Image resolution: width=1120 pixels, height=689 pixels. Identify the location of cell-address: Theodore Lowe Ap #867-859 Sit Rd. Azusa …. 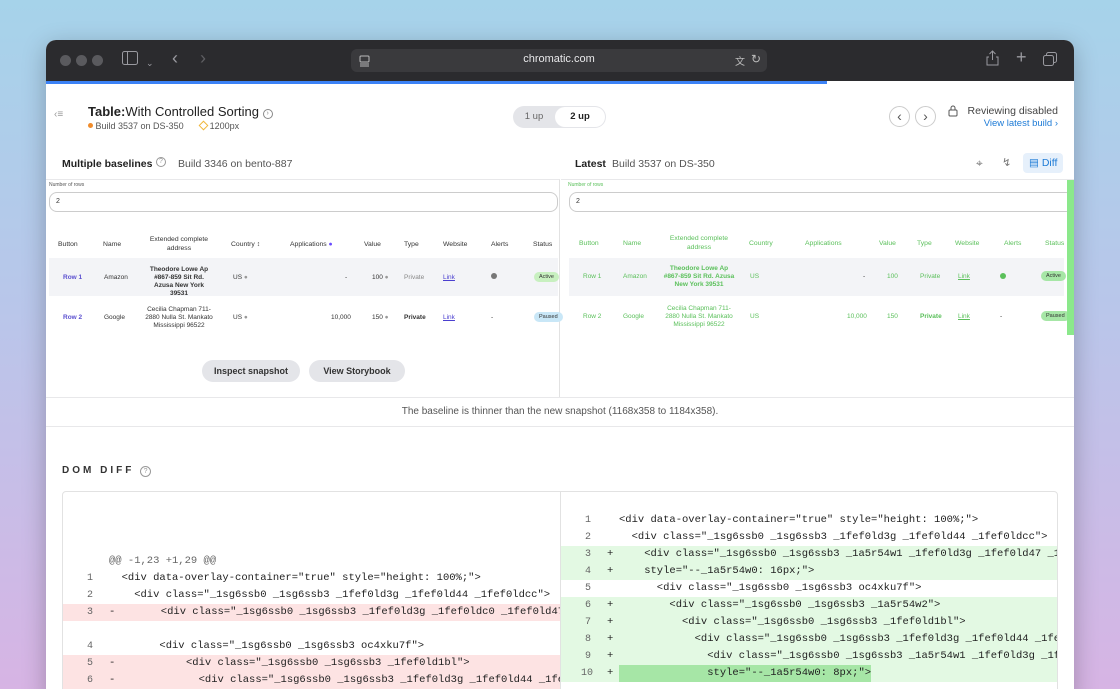
(699, 276).